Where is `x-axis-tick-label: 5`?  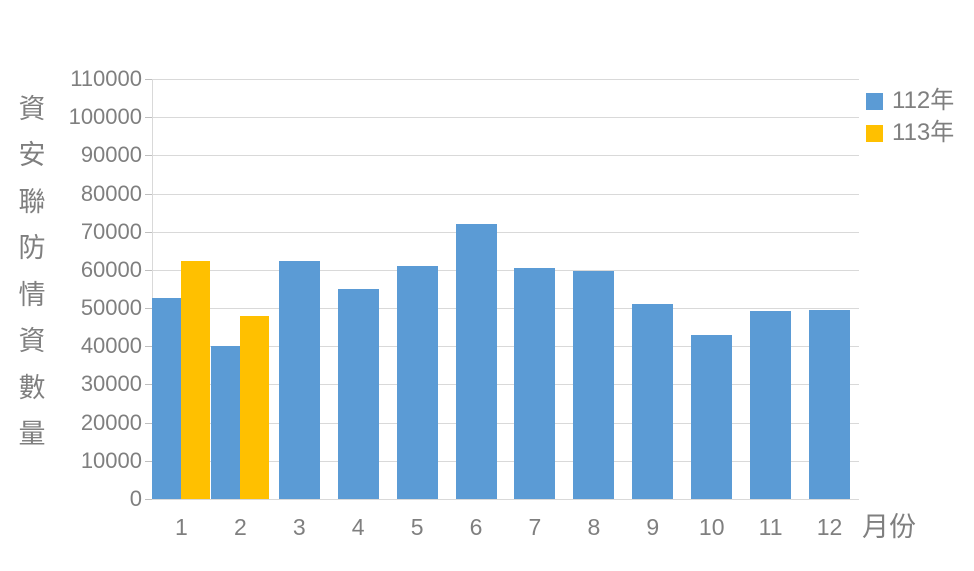 x-axis-tick-label: 5 is located at coordinates (417, 527).